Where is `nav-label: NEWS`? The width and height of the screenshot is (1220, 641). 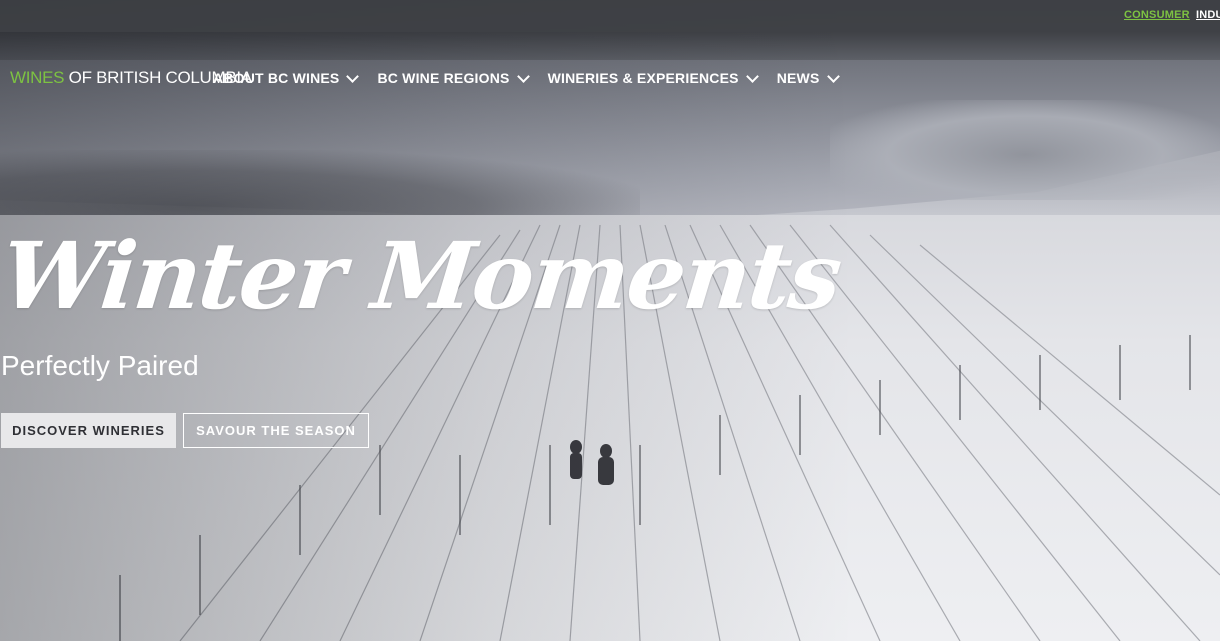 nav-label: NEWS is located at coordinates (798, 78).